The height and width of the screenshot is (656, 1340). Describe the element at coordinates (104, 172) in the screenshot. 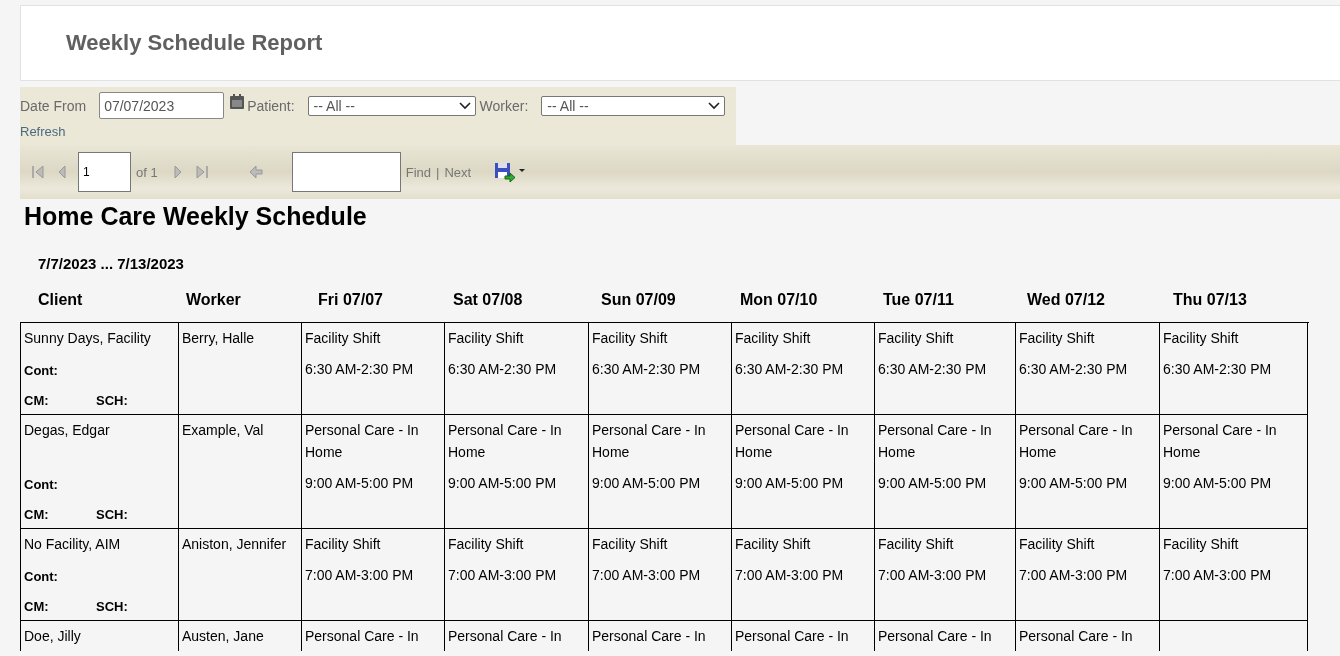

I see `page-number-field: 1` at that location.